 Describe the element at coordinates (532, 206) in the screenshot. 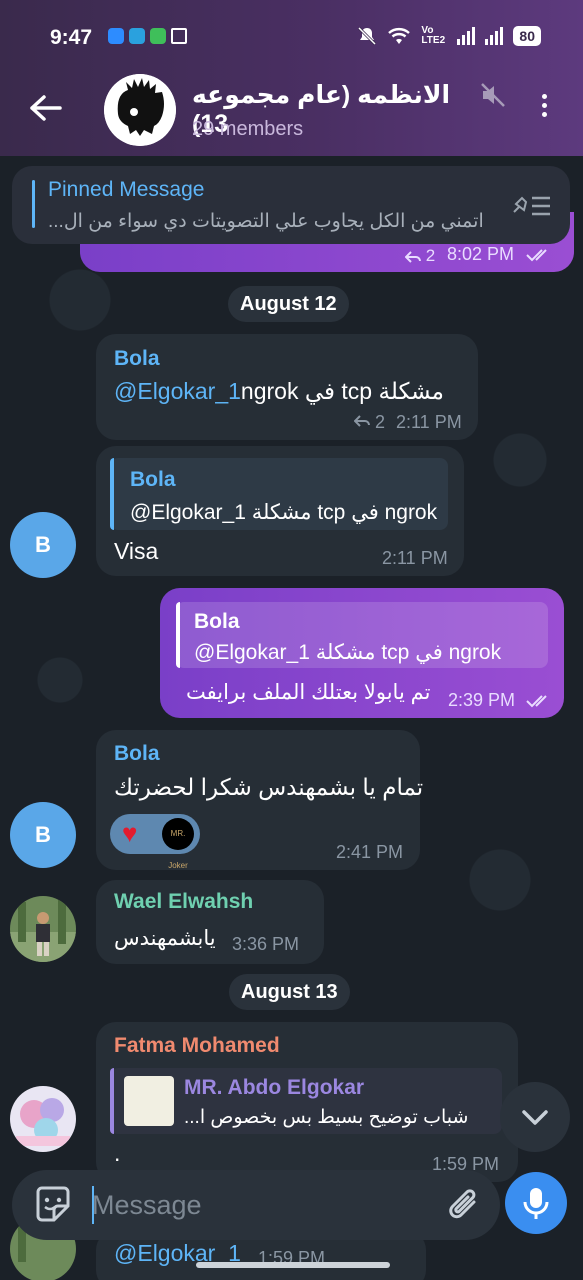

I see `pinned-list-icon` at that location.